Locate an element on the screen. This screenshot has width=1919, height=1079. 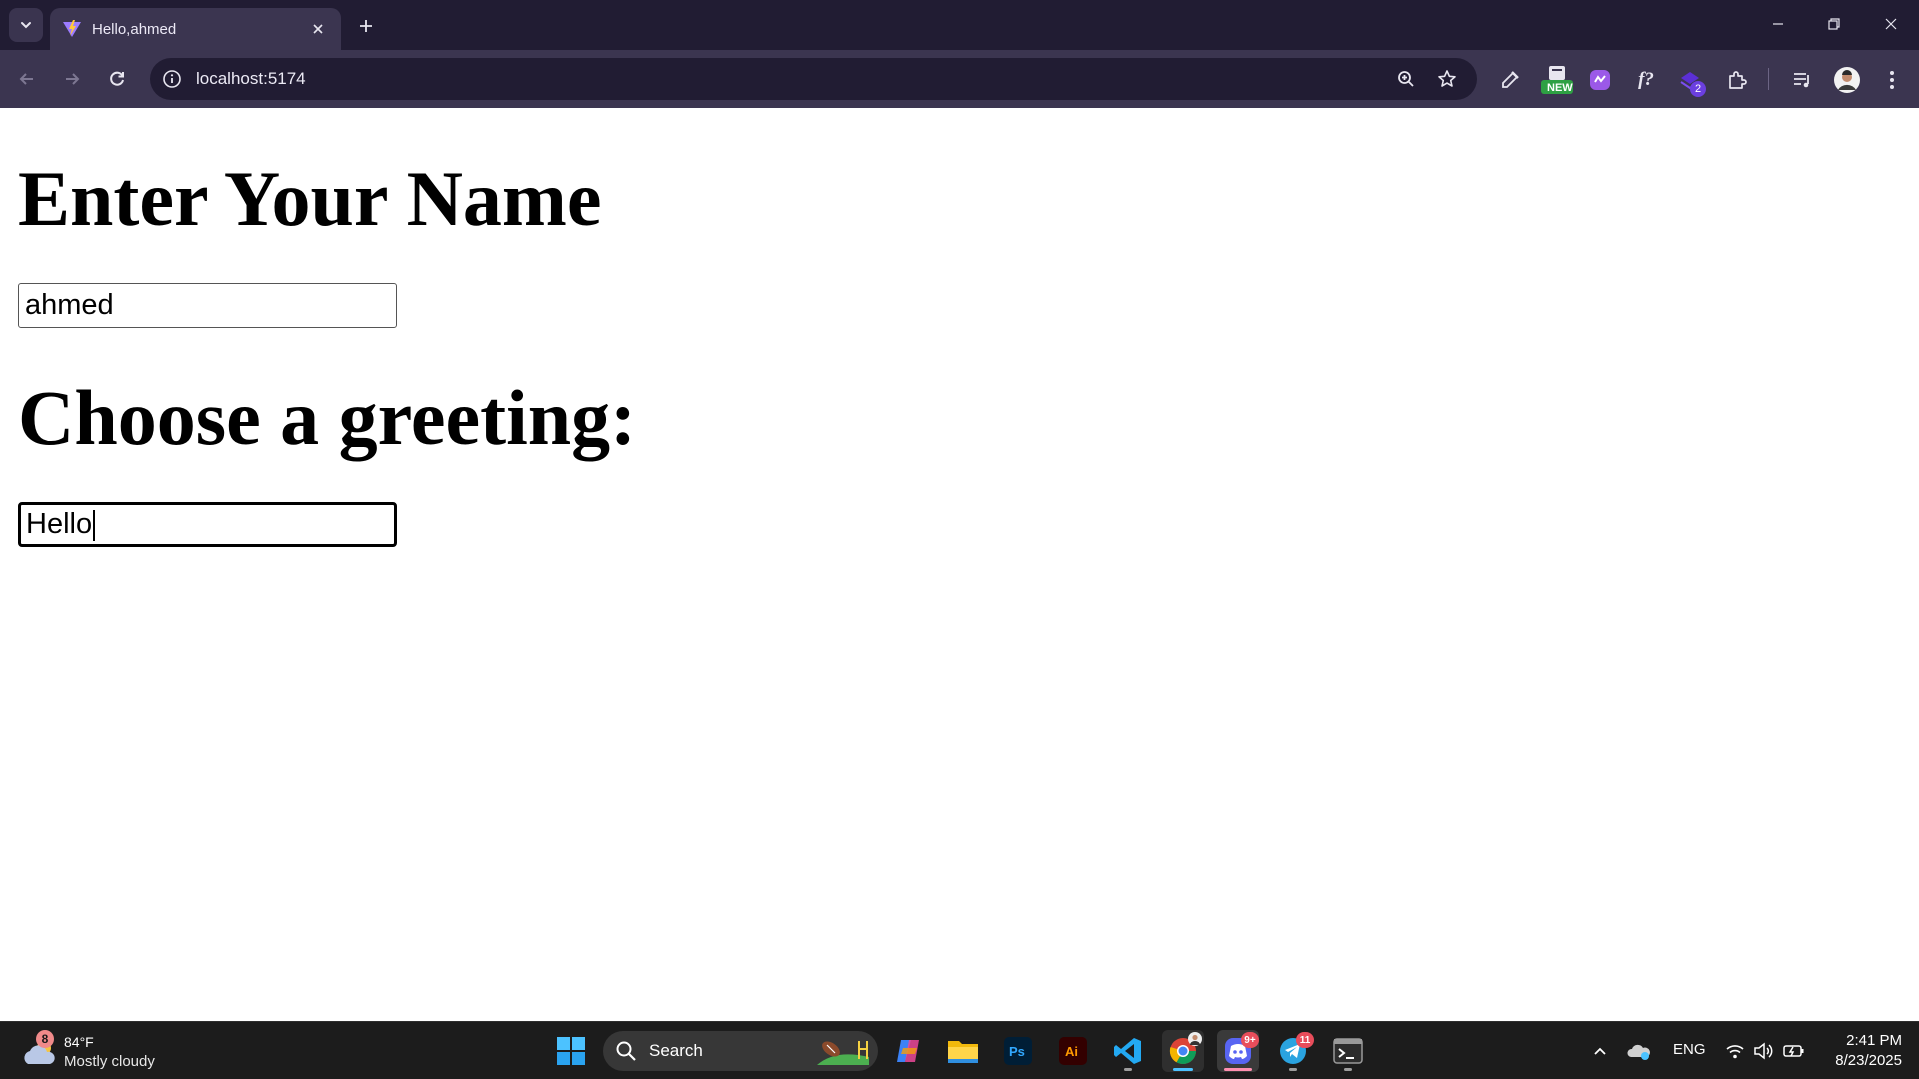
vscode-app is located at coordinates (1128, 1051).